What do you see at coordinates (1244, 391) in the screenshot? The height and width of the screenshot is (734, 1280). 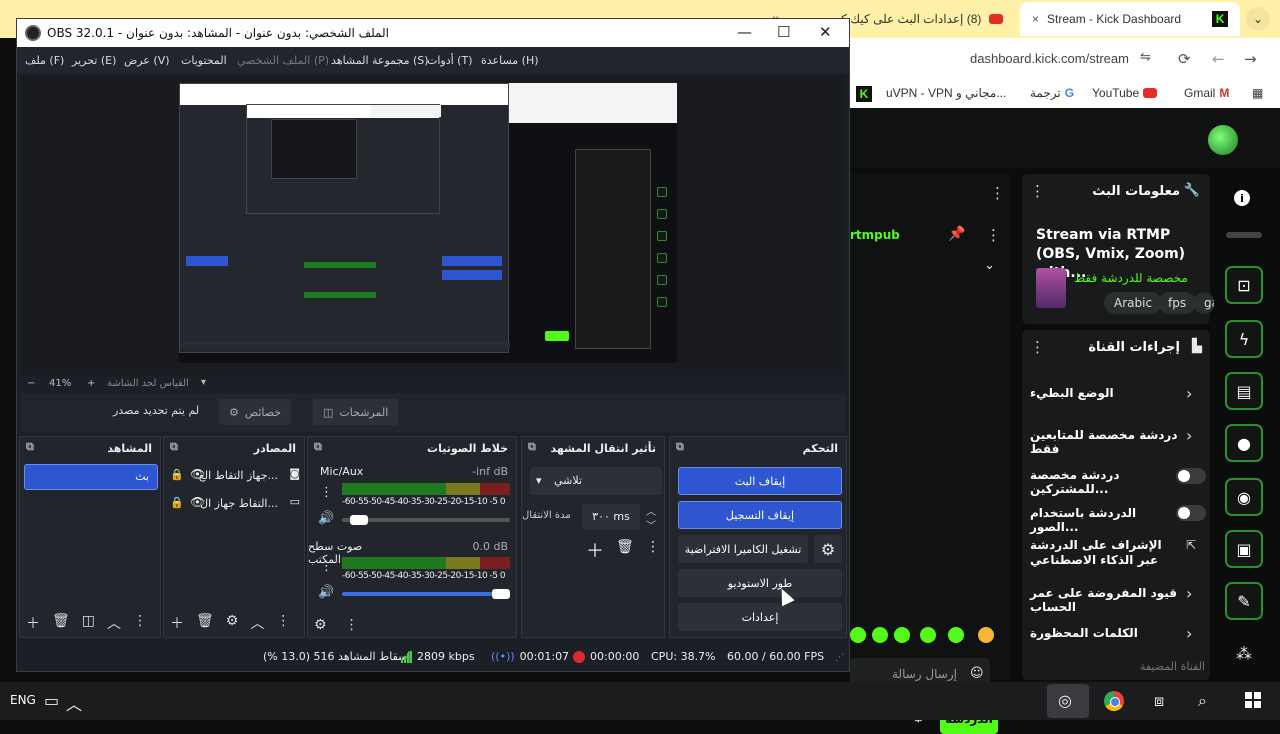 I see `document-icon: ▤` at bounding box center [1244, 391].